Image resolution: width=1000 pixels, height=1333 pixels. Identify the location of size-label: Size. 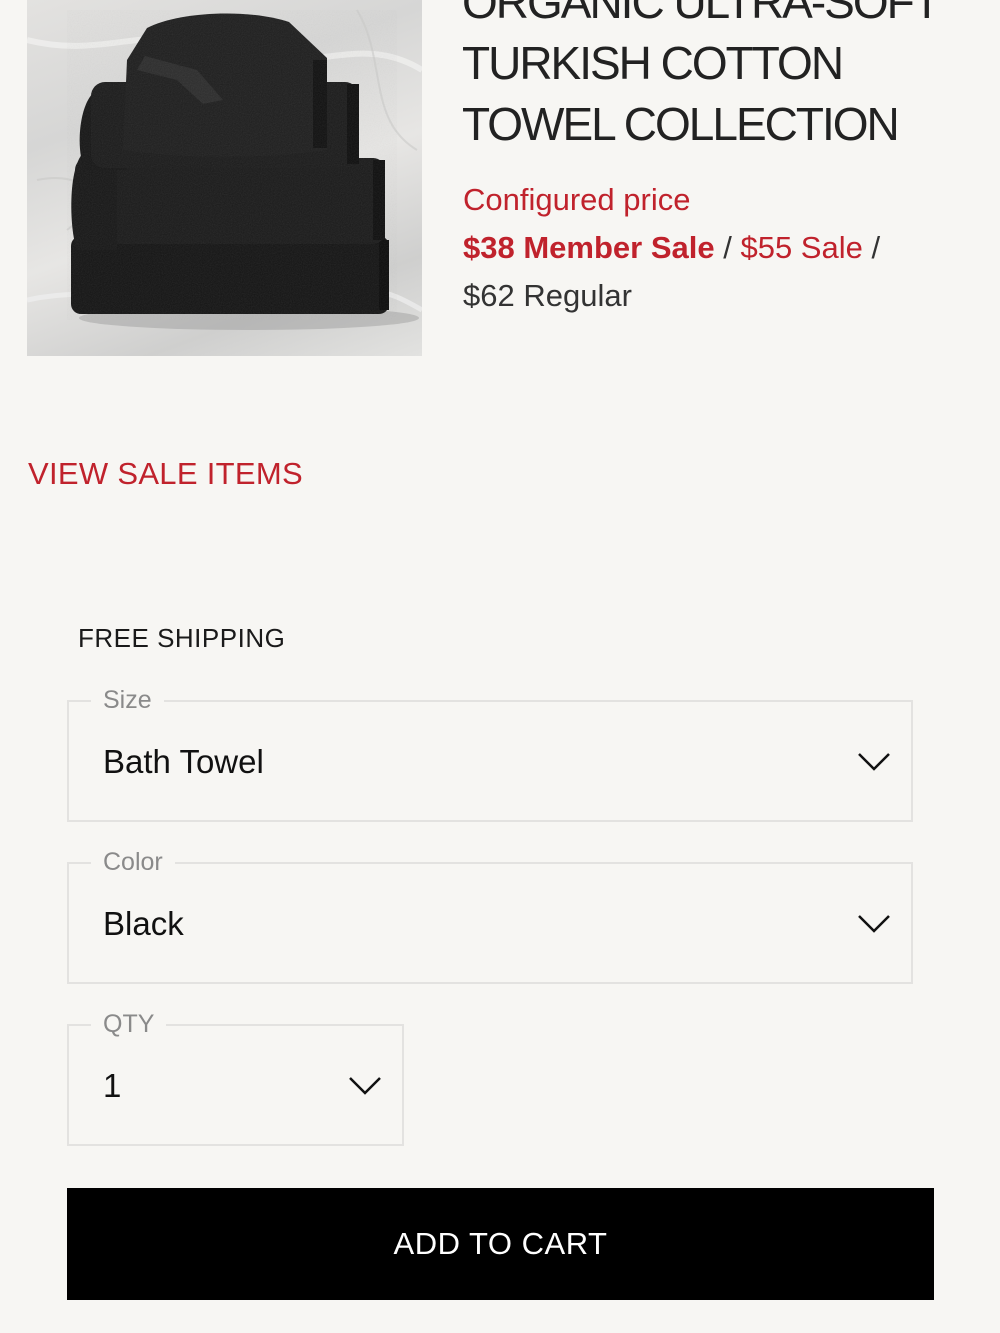
(127, 700).